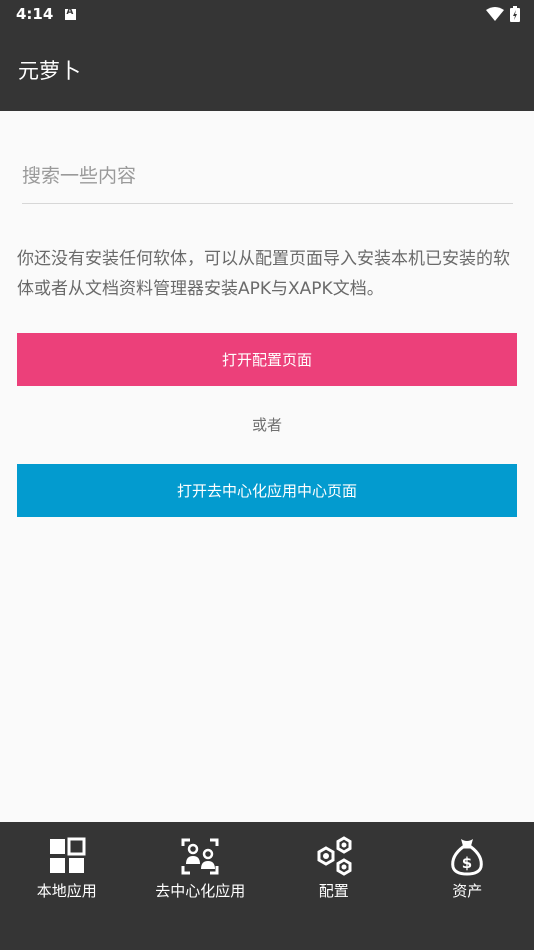 The height and width of the screenshot is (950, 534). I want to click on notification-icon, so click(71, 13).